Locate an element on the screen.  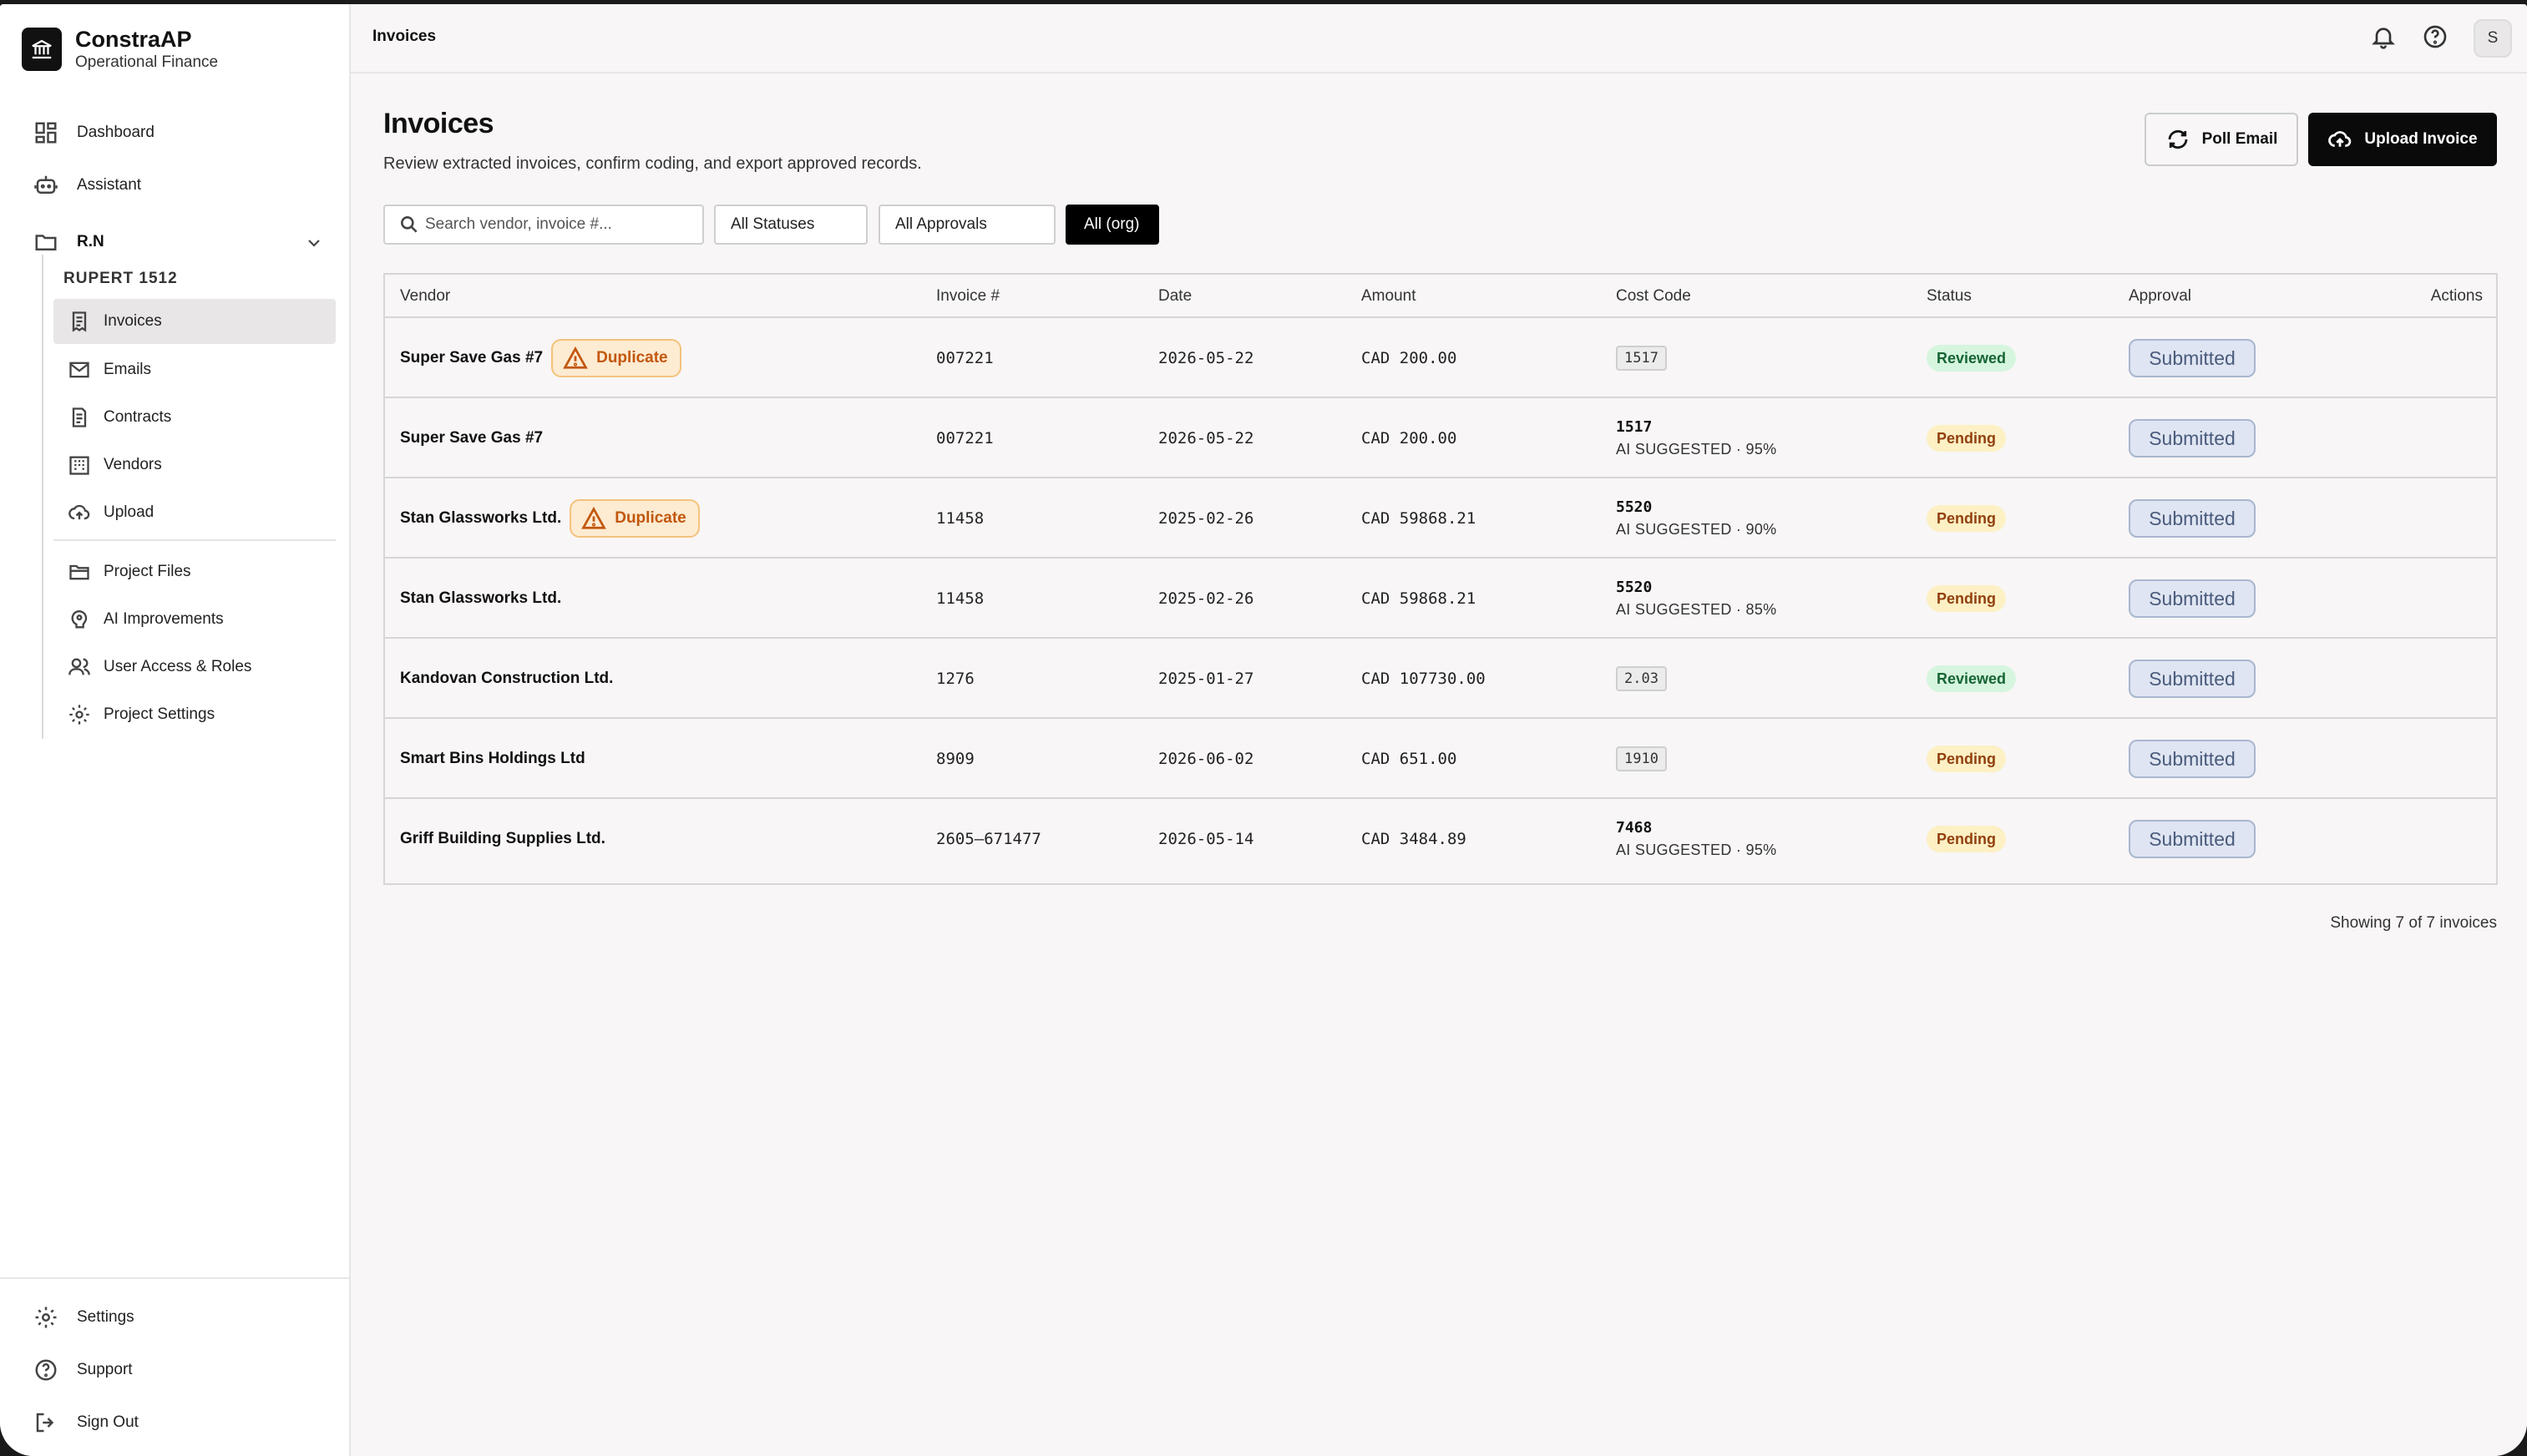
header-date: Date is located at coordinates (1175, 296).